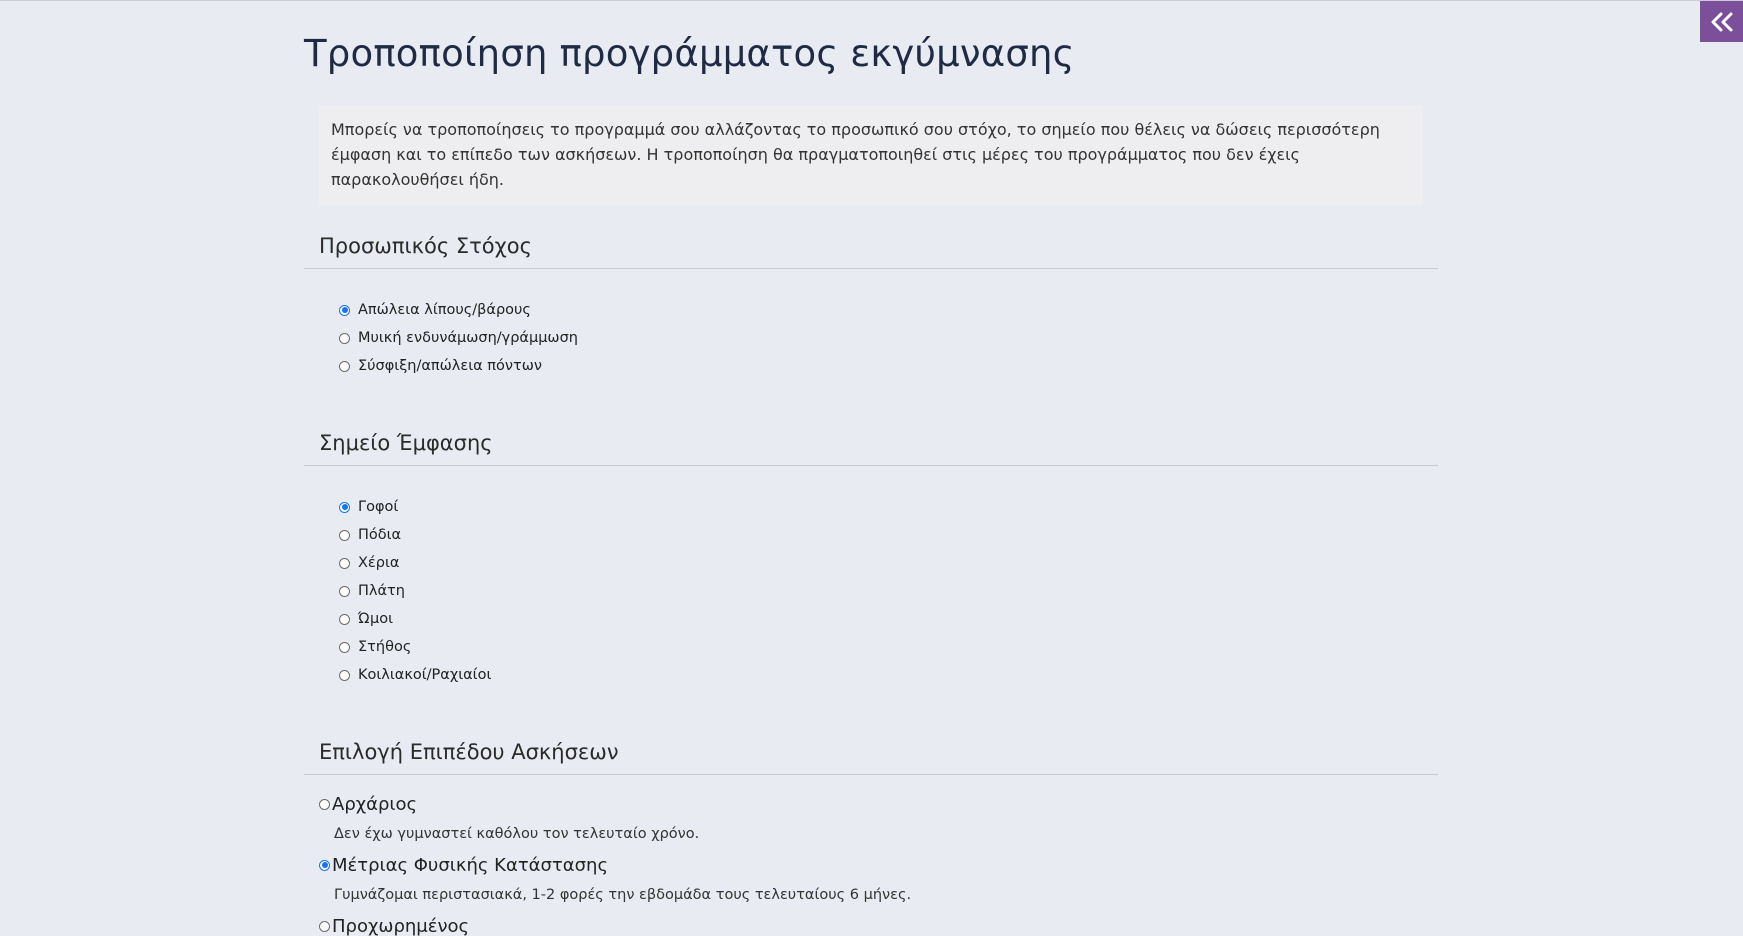 The width and height of the screenshot is (1743, 936). Describe the element at coordinates (871, 756) in the screenshot. I see `level-section-heading: Επιλογή Επιπέδου Ασκήσεων` at that location.